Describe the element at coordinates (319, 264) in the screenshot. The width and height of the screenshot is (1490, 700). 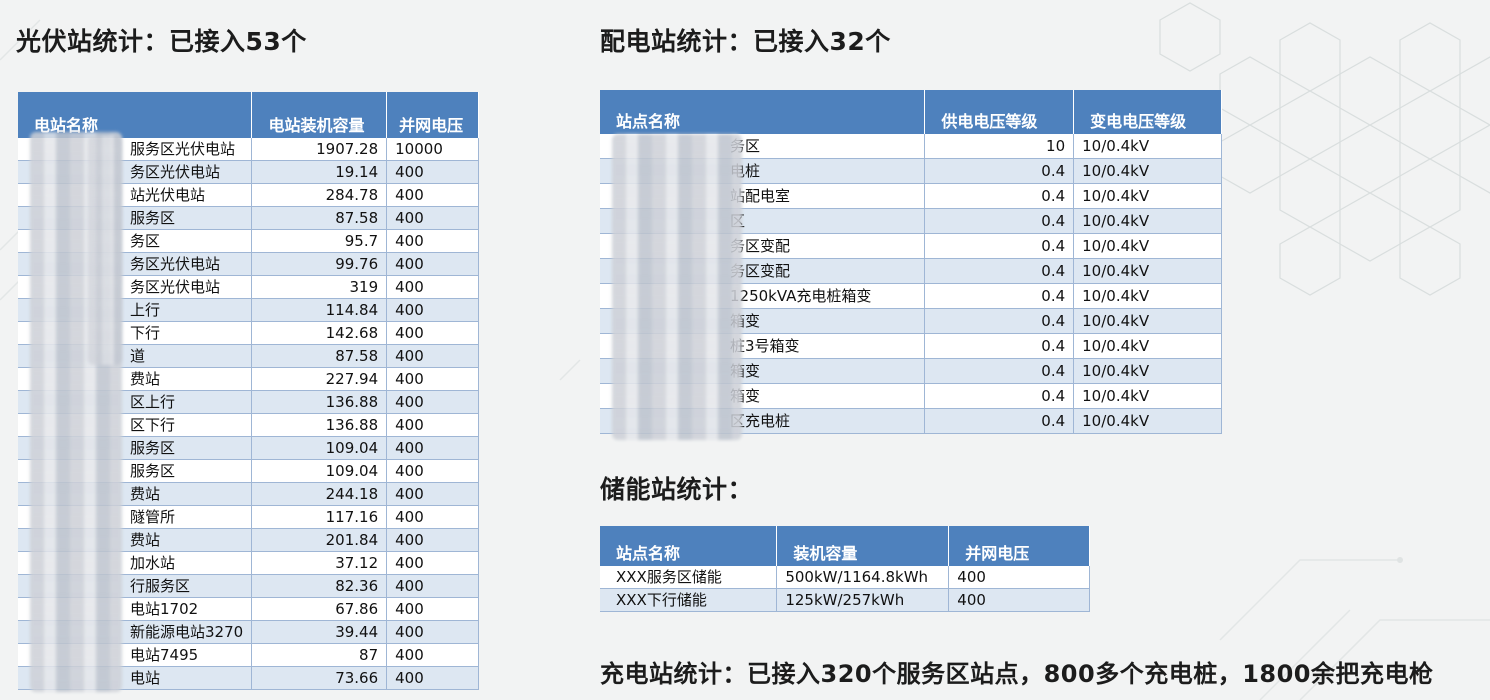
I see `pv-cell-c2: 99.76` at that location.